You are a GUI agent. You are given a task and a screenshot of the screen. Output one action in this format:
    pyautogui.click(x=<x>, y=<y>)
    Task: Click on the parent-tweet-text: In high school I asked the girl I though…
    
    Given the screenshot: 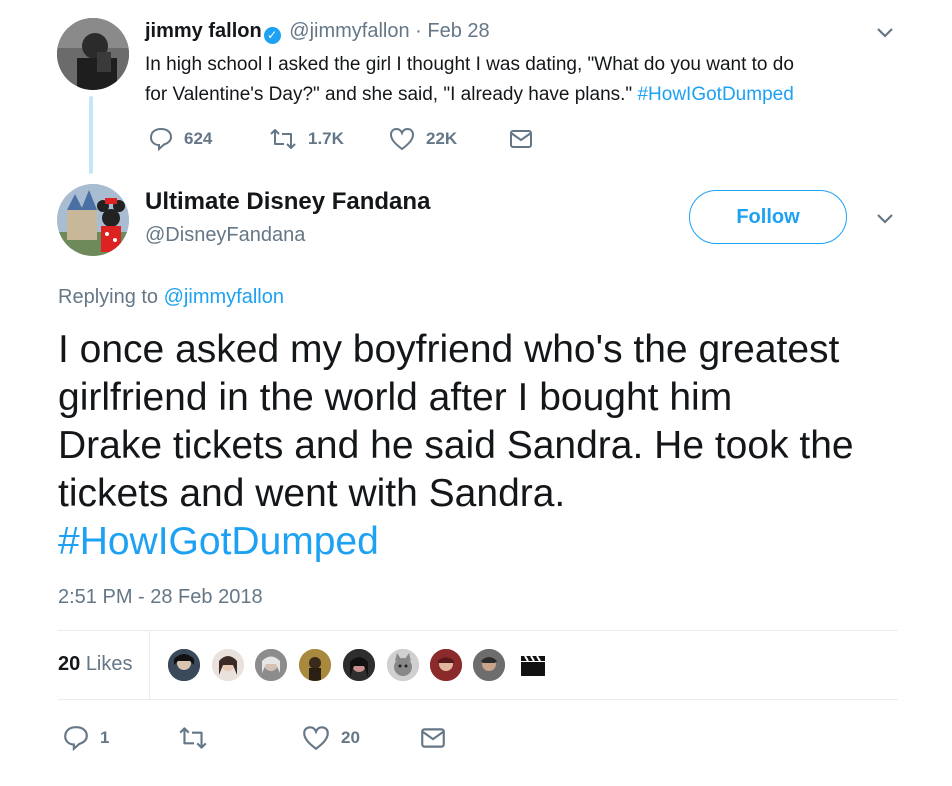 What is the action you would take?
    pyautogui.click(x=469, y=80)
    